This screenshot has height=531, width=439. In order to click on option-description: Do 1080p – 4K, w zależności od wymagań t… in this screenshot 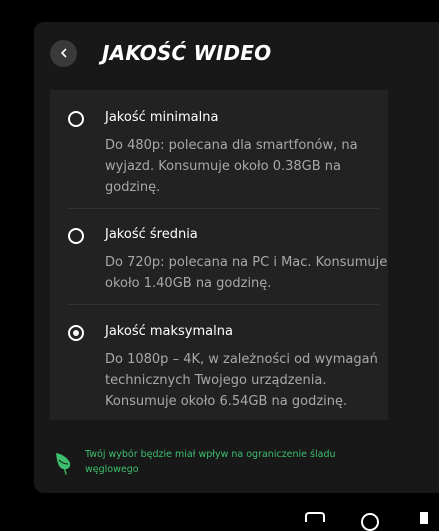, I will do `click(241, 380)`.